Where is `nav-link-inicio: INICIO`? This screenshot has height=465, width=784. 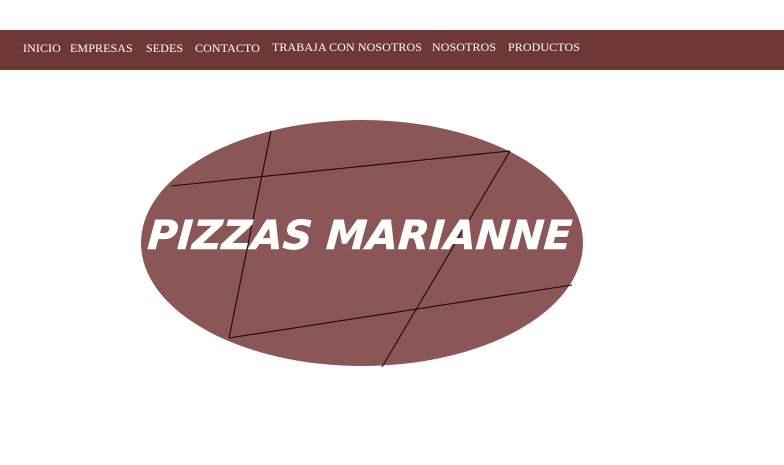
nav-link-inicio: INICIO is located at coordinates (42, 48).